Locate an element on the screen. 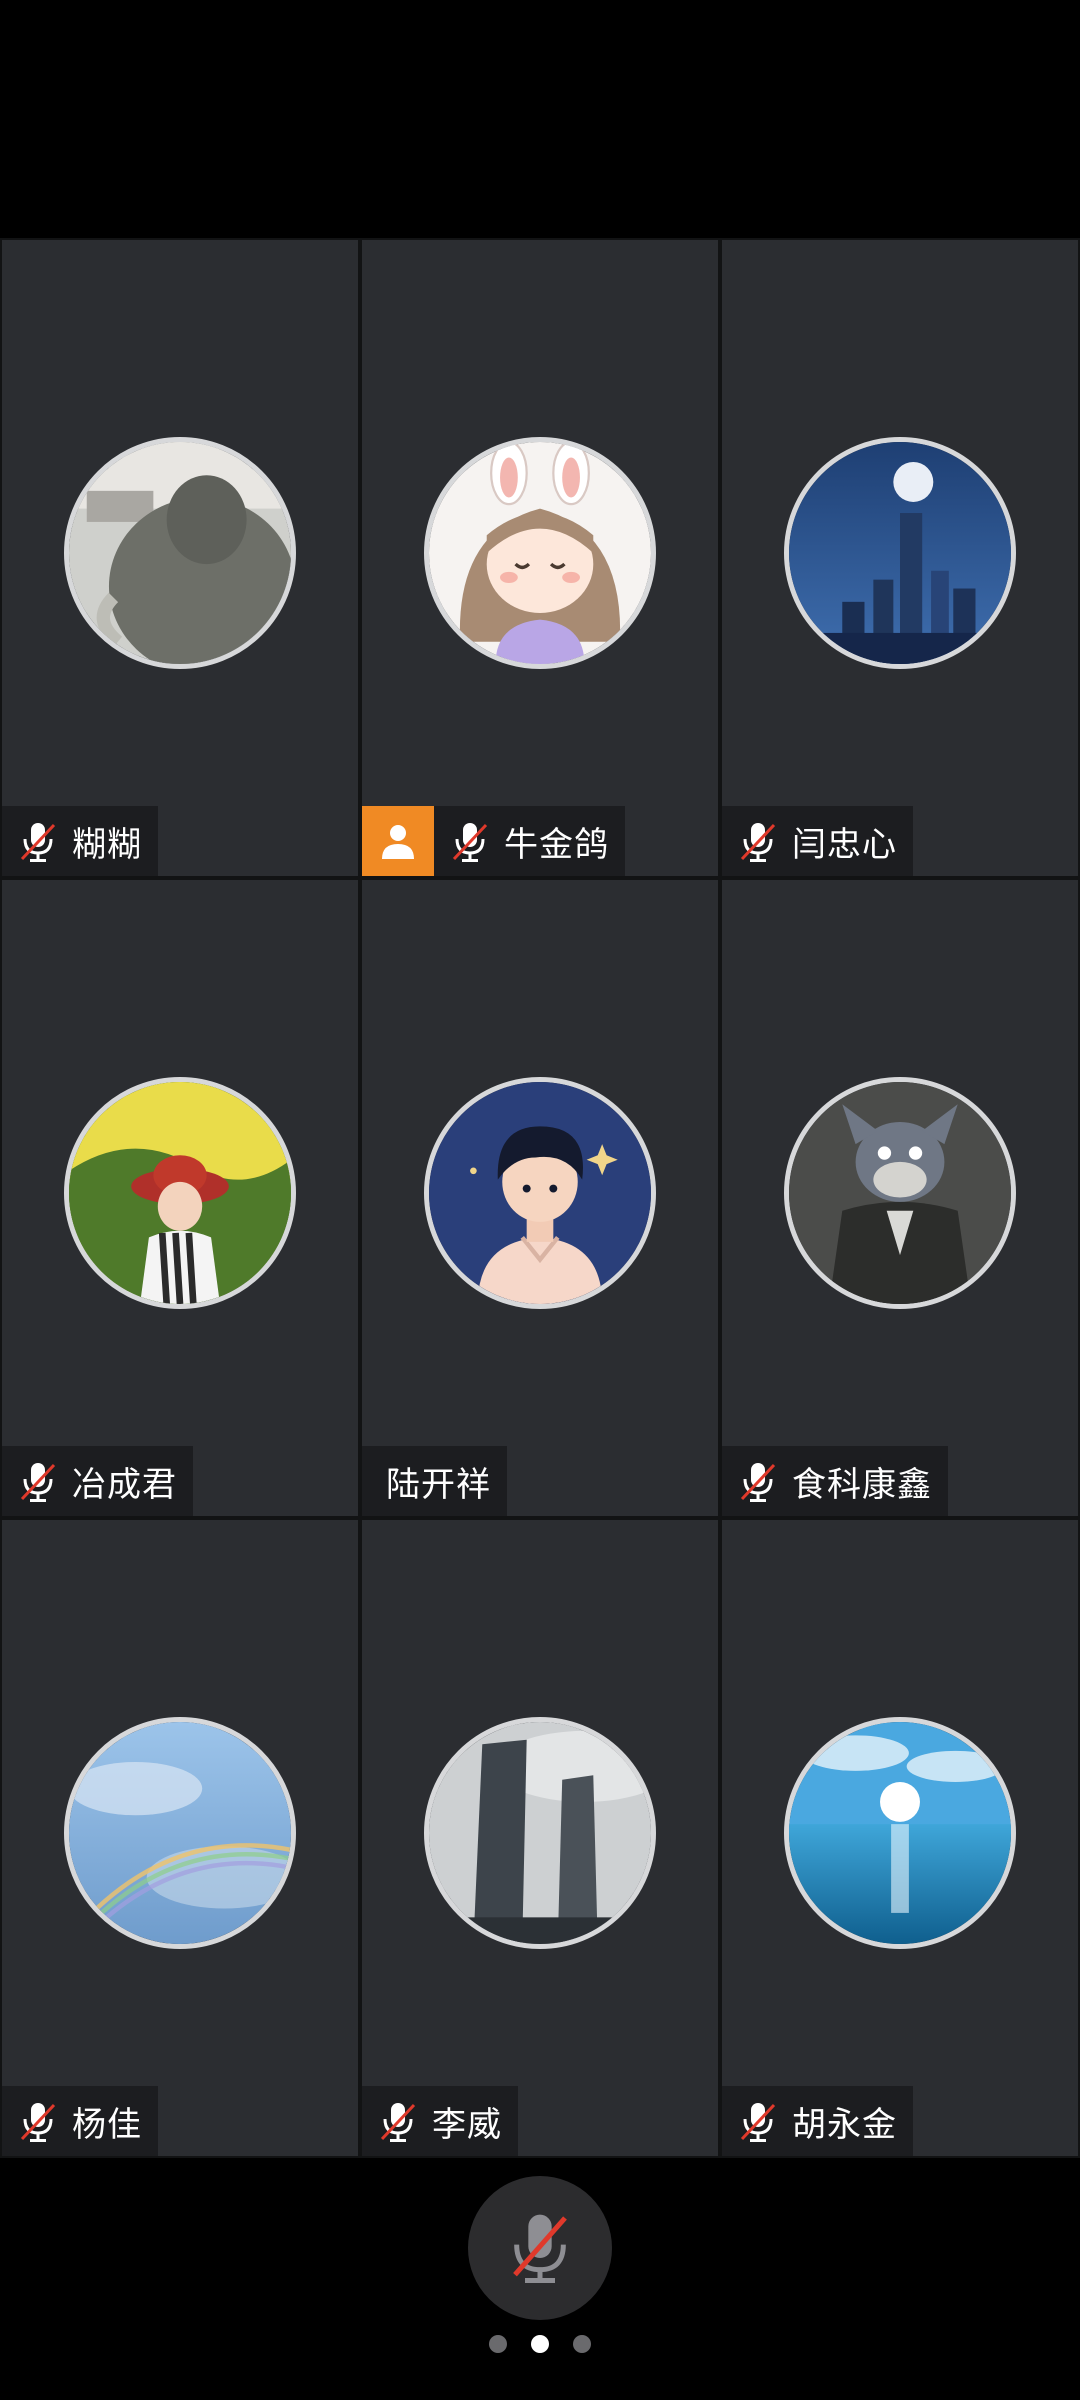 The image size is (1080, 2400). nameplate: 冶成君 is located at coordinates (97, 1481).